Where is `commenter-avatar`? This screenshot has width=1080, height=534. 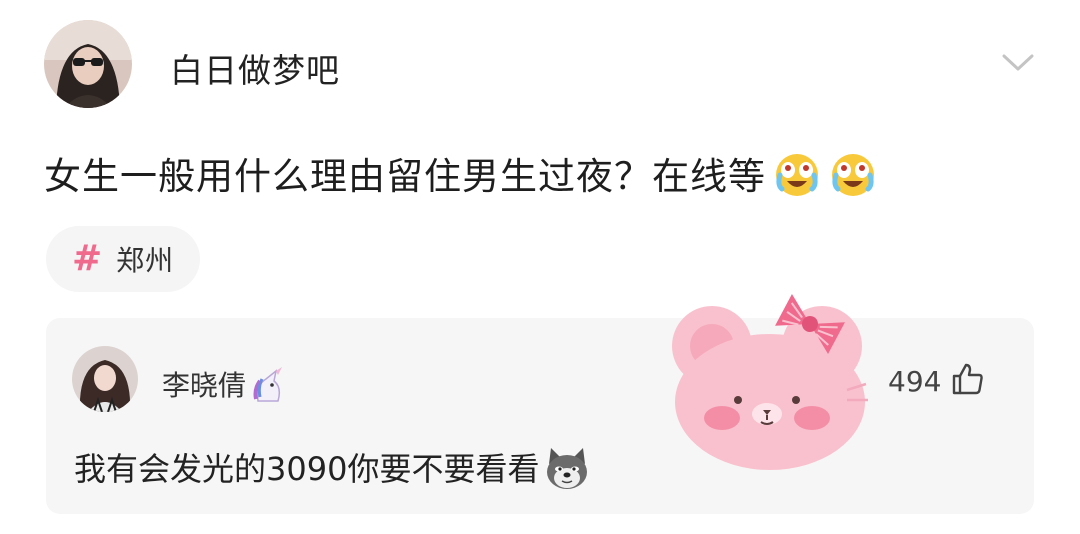 commenter-avatar is located at coordinates (105, 379).